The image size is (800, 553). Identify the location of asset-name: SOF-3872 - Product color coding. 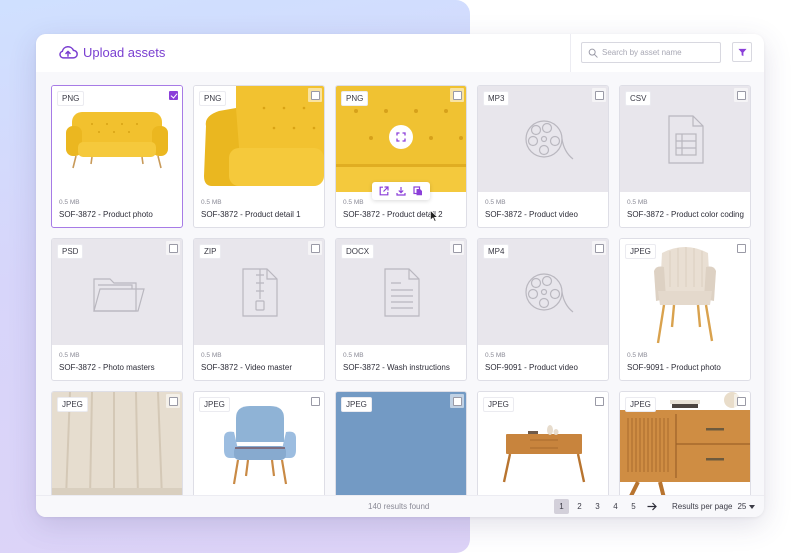
(685, 214).